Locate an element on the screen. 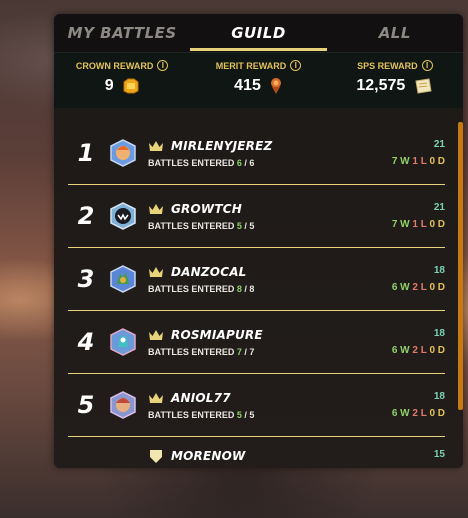 This screenshot has width=468, height=518. merit-reward: MERIT REWARD i 415 is located at coordinates (258, 80).